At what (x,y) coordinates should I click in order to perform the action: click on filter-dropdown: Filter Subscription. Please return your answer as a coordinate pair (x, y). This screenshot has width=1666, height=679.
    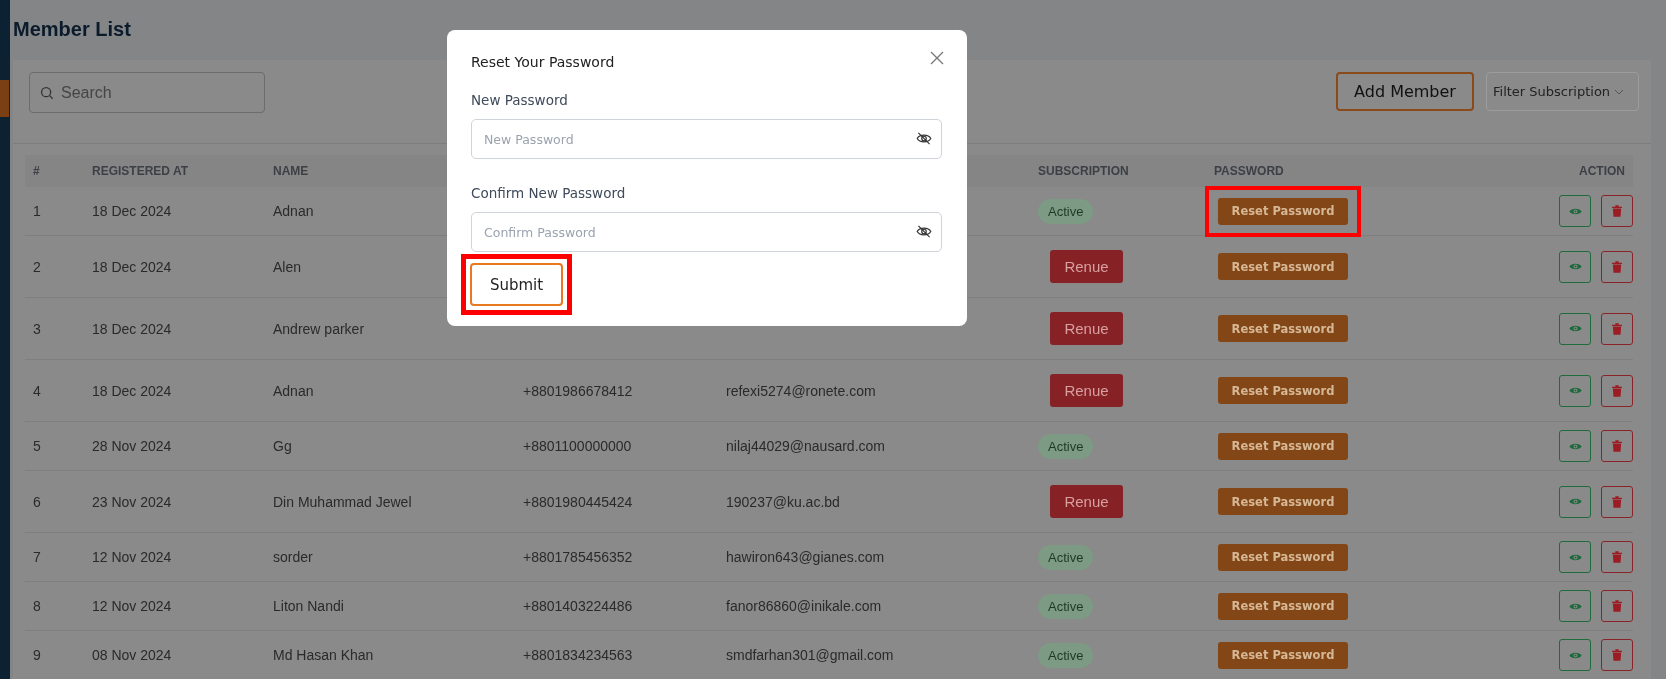
    Looking at the image, I should click on (1562, 91).